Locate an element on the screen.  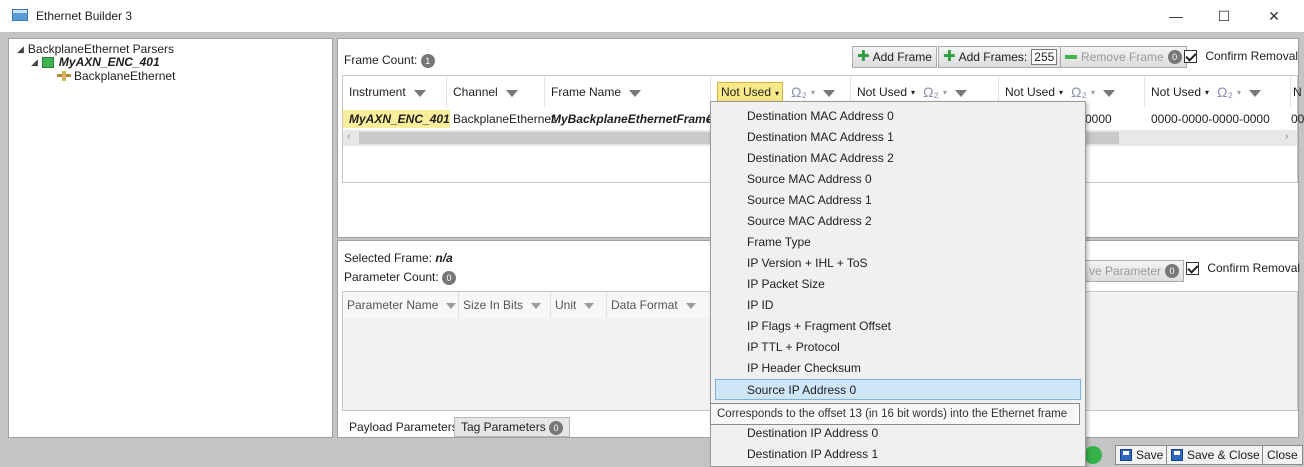
tree-root-label: BackplaneEthernet Parsers is located at coordinates (101, 49).